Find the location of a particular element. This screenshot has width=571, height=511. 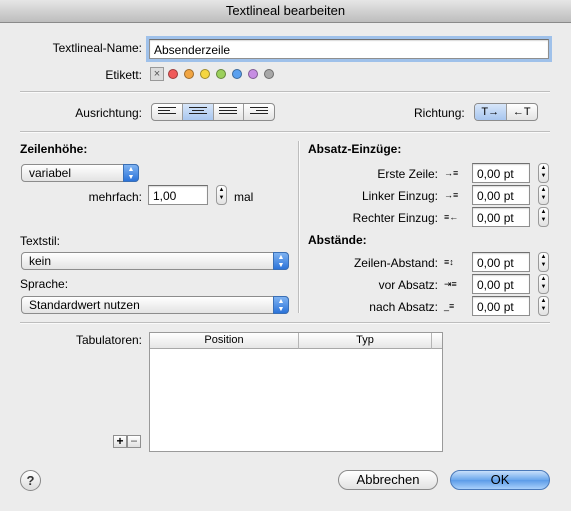

right-indent-icon: ≡← is located at coordinates (451, 217).